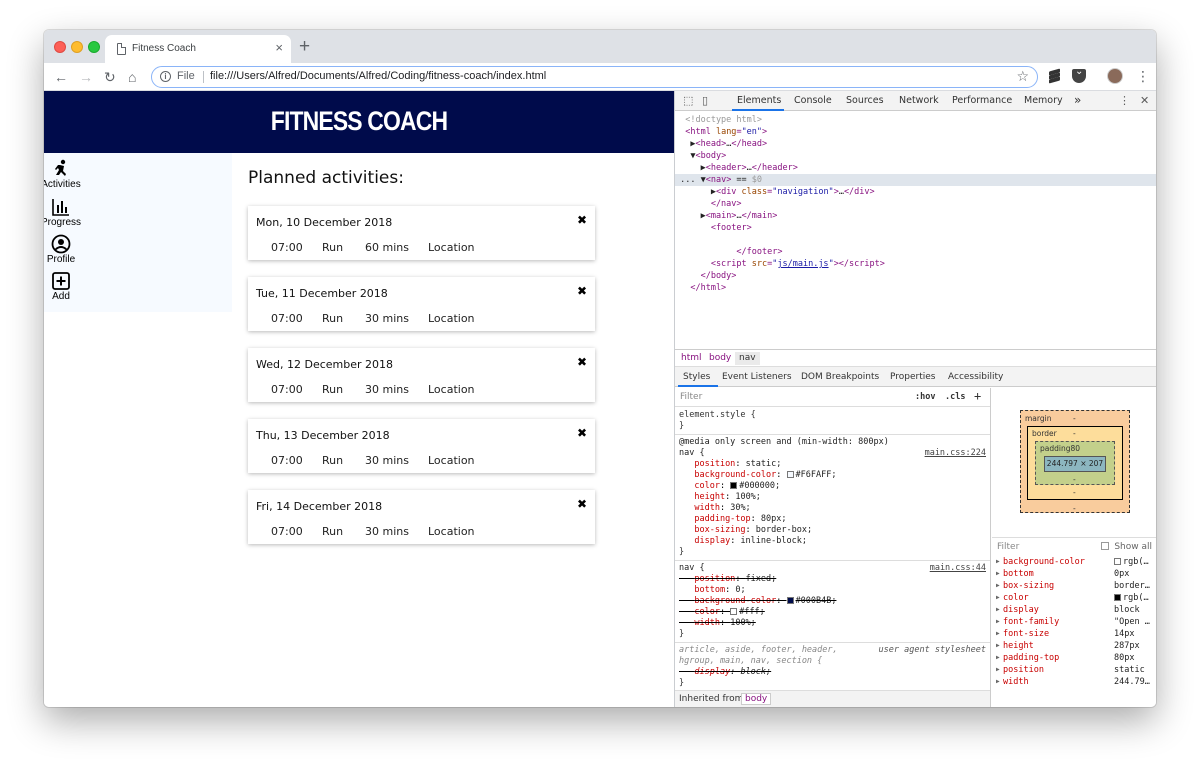 This screenshot has height=765, width=1200. Describe the element at coordinates (759, 100) in the screenshot. I see `tab-elements: Elements` at that location.